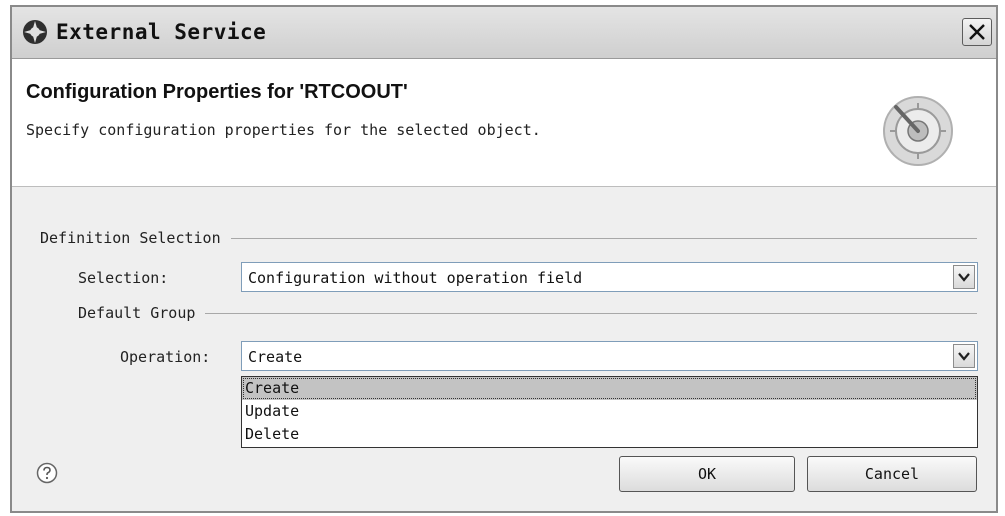  Describe the element at coordinates (35, 32) in the screenshot. I see `service-gear-icon` at that location.